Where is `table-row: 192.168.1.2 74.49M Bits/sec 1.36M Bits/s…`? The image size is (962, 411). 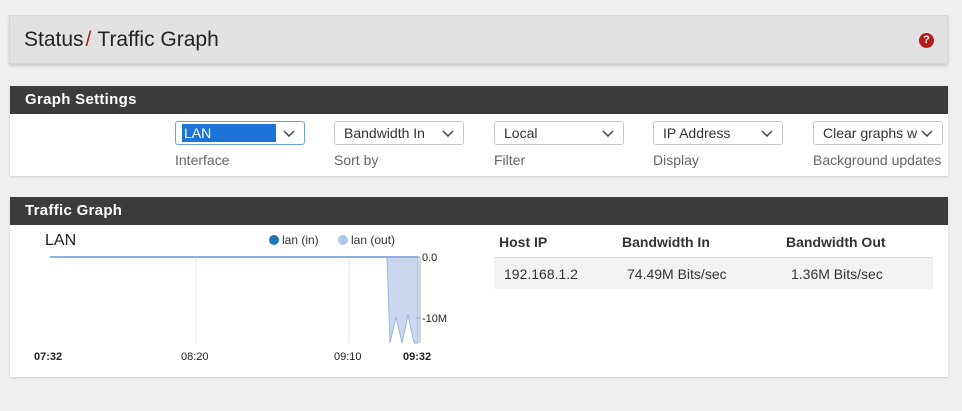
table-row: 192.168.1.2 74.49M Bits/sec 1.36M Bits/s… is located at coordinates (713, 273).